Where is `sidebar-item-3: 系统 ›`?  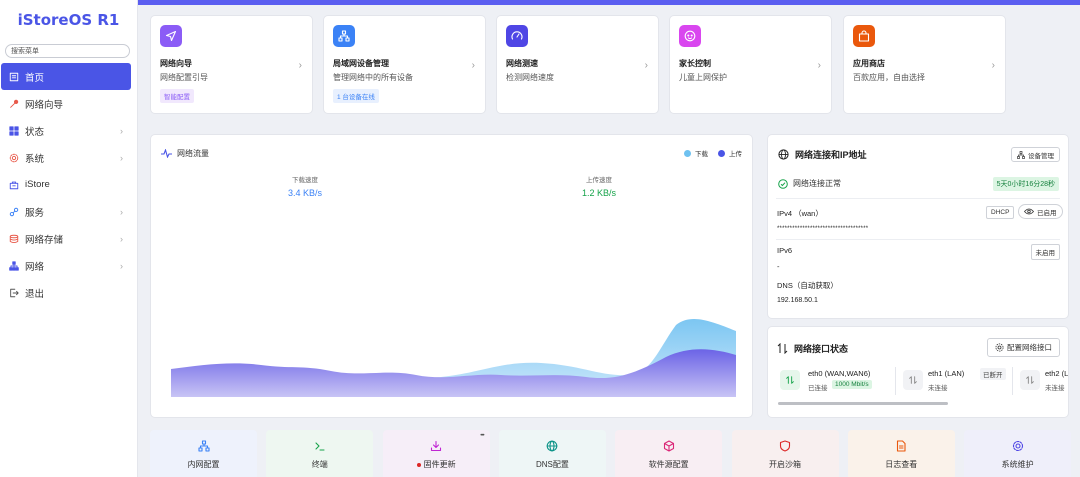 sidebar-item-3: 系统 › is located at coordinates (66, 157).